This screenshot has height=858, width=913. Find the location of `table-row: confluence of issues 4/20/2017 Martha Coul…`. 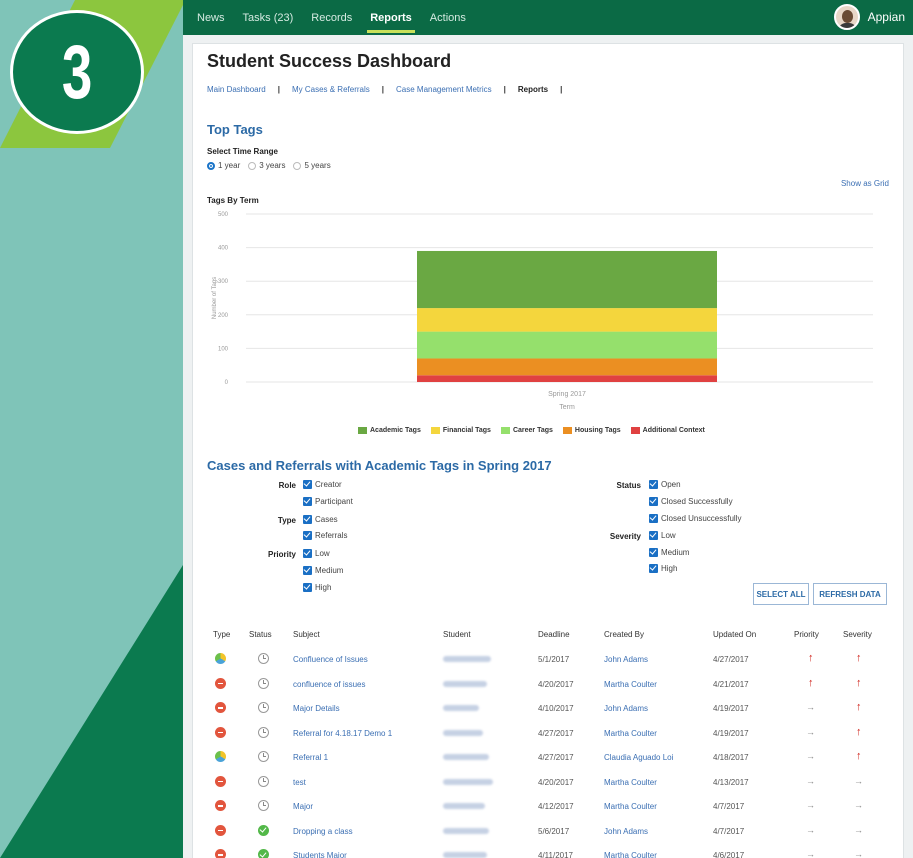

table-row: confluence of issues 4/20/2017 Martha Coul… is located at coordinates (549, 685).